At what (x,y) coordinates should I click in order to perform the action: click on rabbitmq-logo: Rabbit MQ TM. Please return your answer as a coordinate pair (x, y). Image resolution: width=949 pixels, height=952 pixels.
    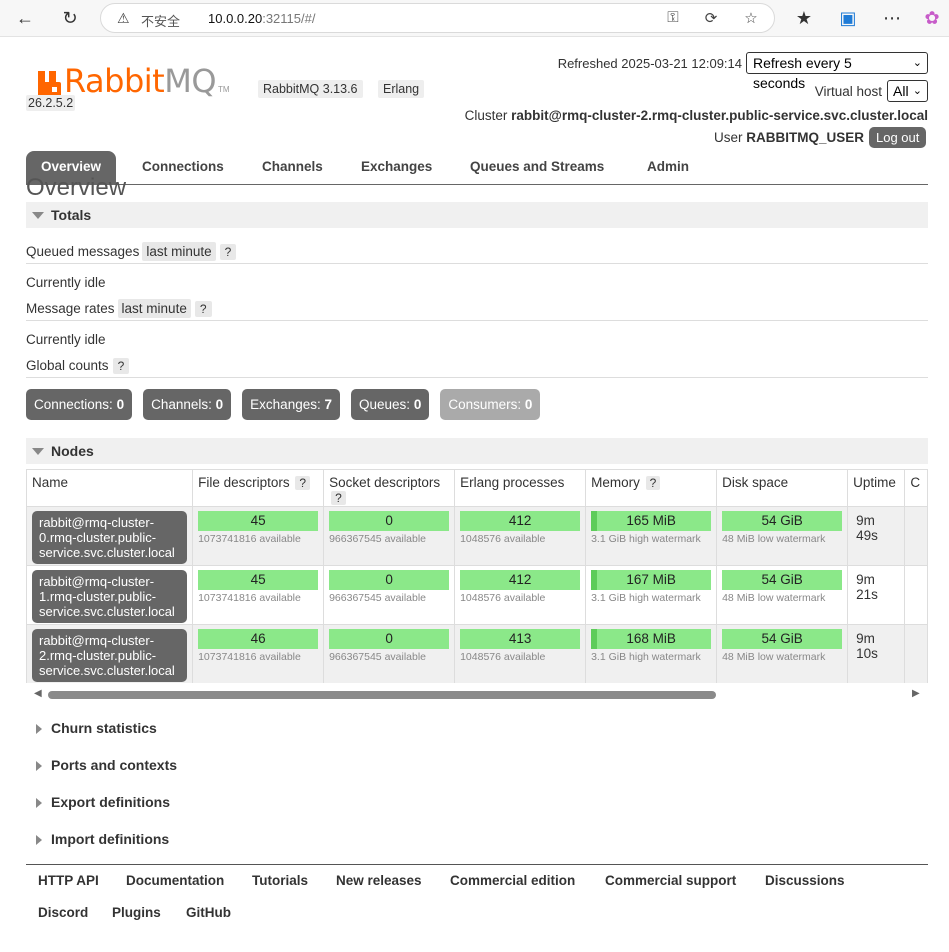
    Looking at the image, I should click on (134, 81).